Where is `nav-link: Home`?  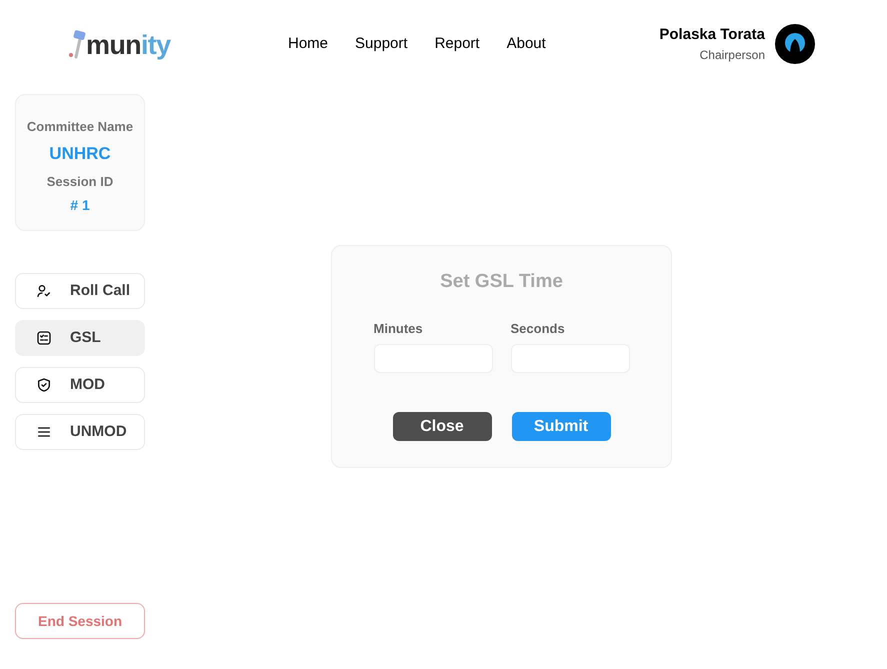
nav-link: Home is located at coordinates (308, 44).